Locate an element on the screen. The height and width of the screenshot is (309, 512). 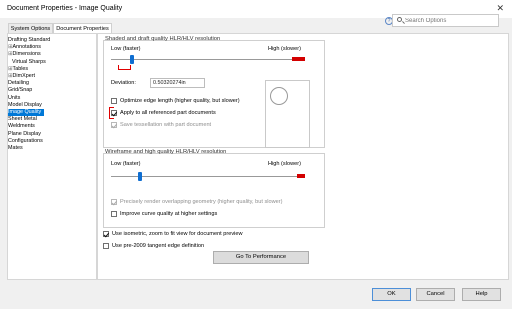
wireframe-slider-thumb is located at coordinates (140, 176).